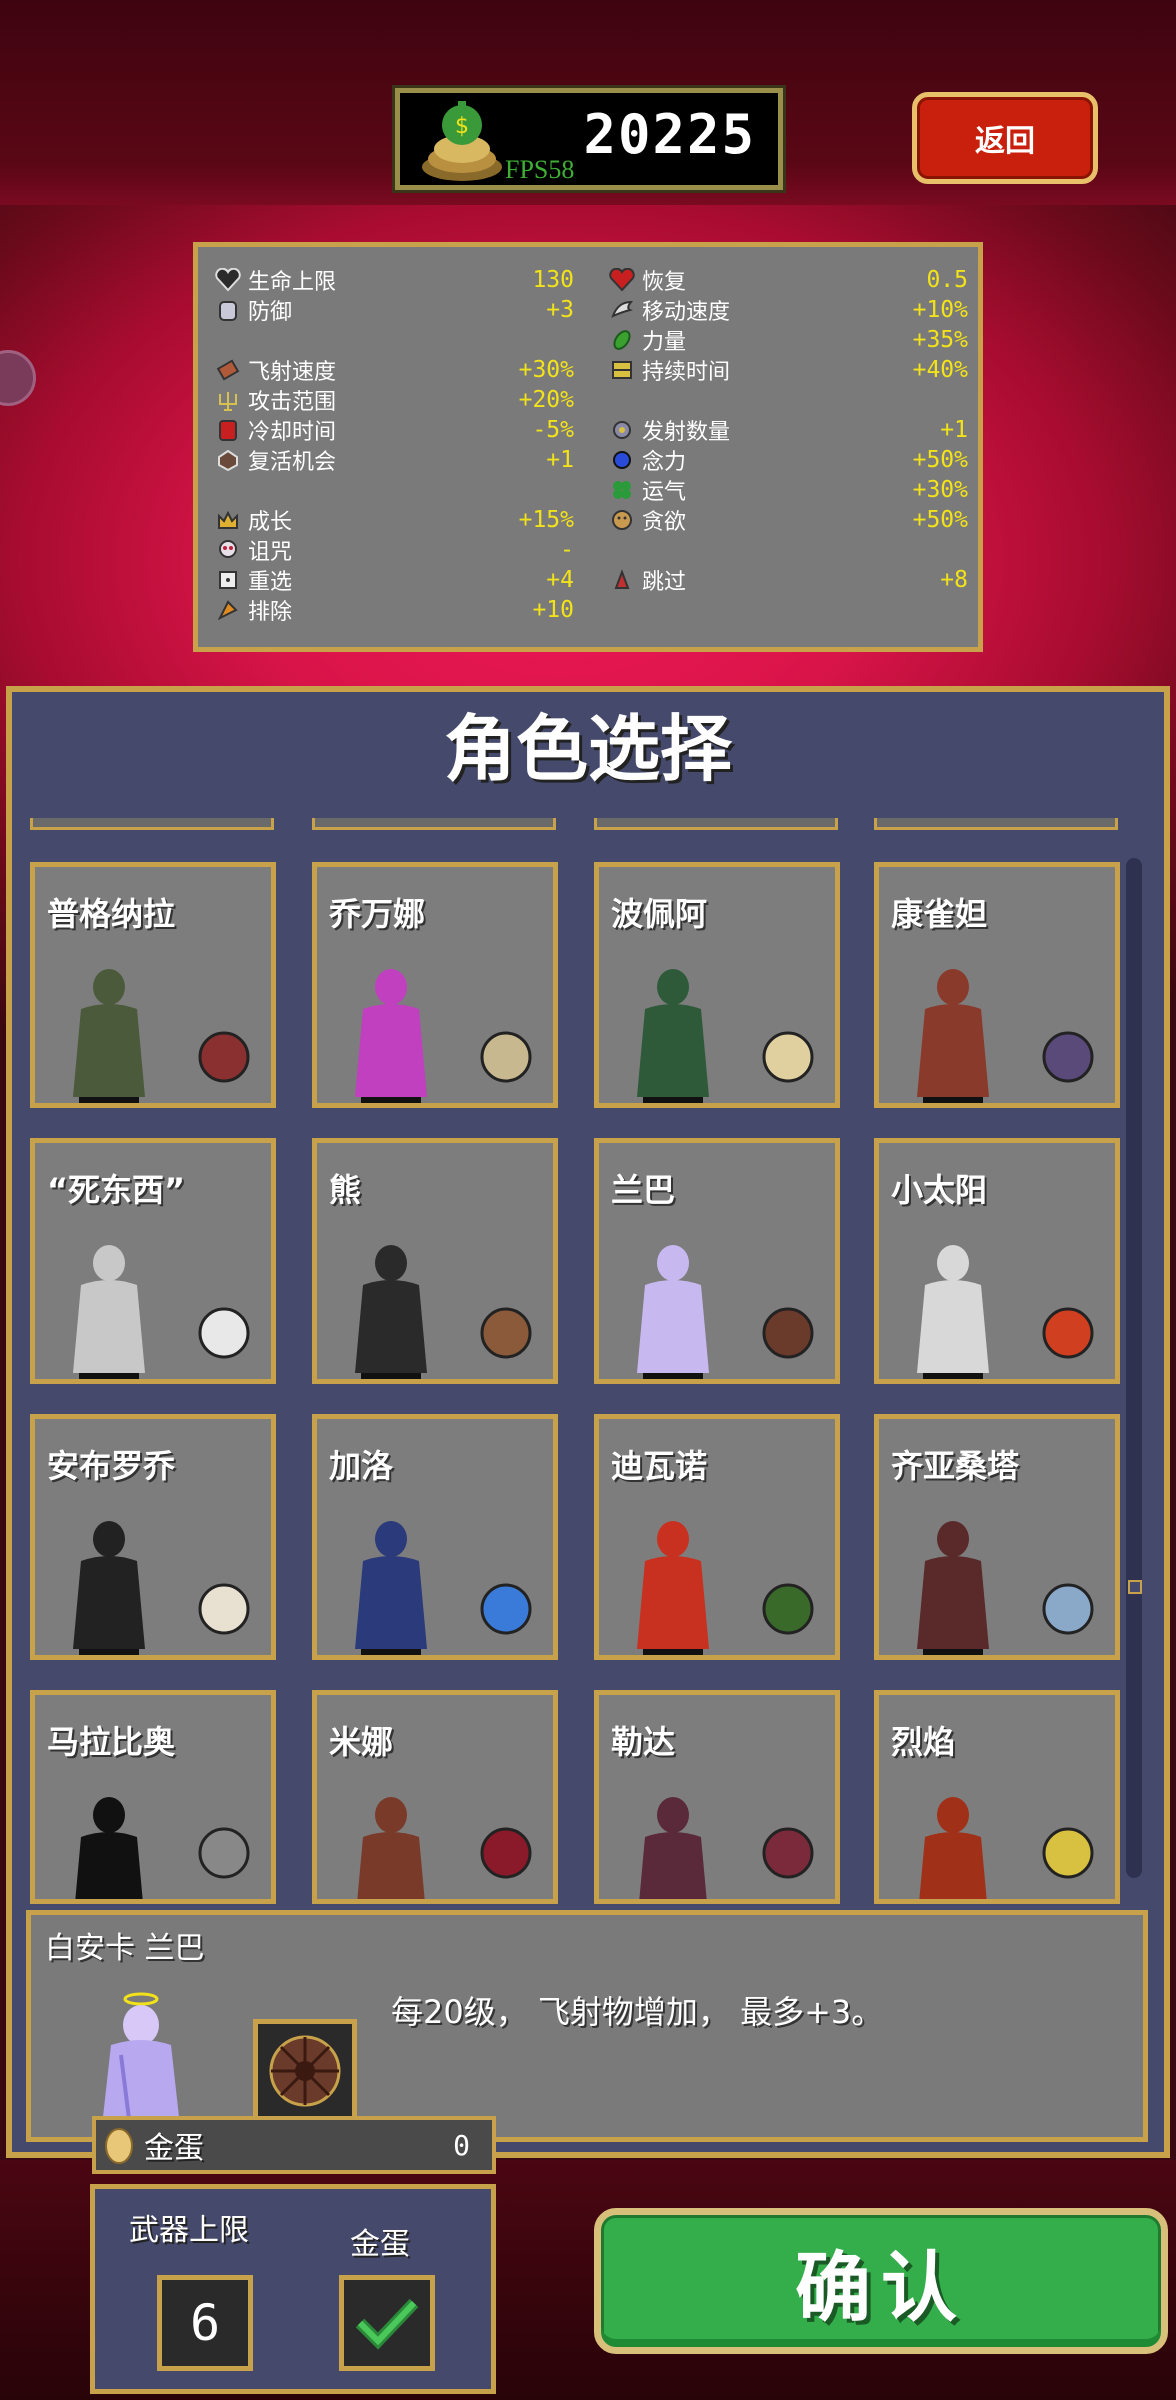  I want to click on gold-amount: 20225, so click(669, 134).